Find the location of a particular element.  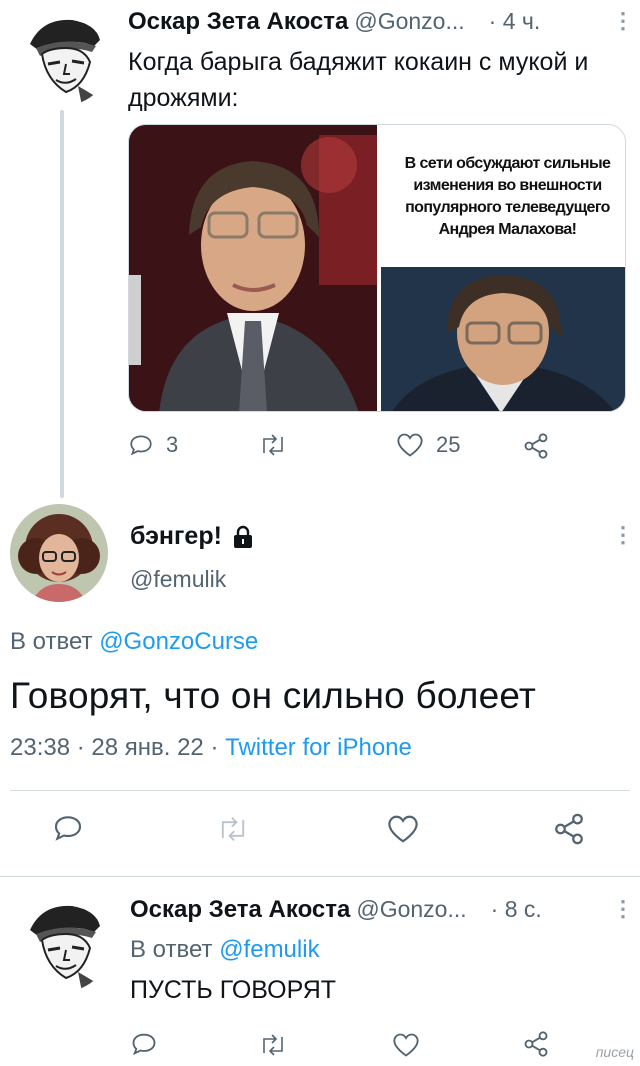

media-photo-left is located at coordinates (253, 268).